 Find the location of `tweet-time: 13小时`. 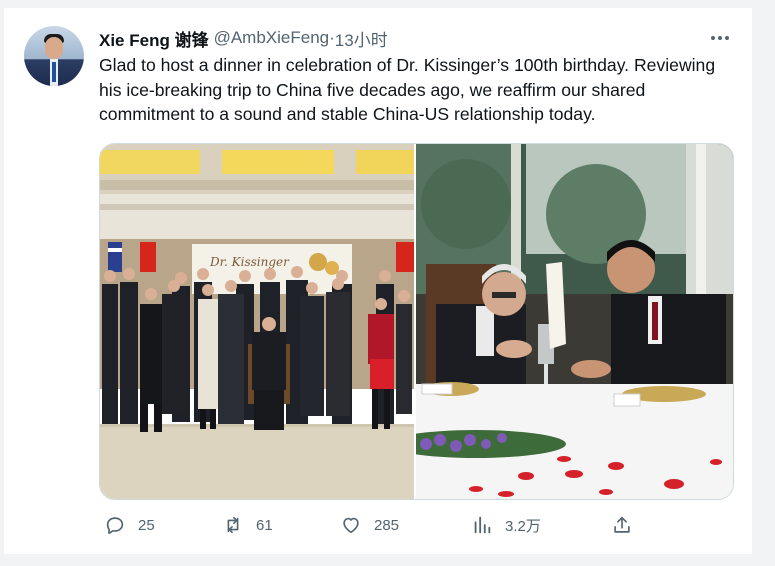

tweet-time: 13小时 is located at coordinates (361, 38).